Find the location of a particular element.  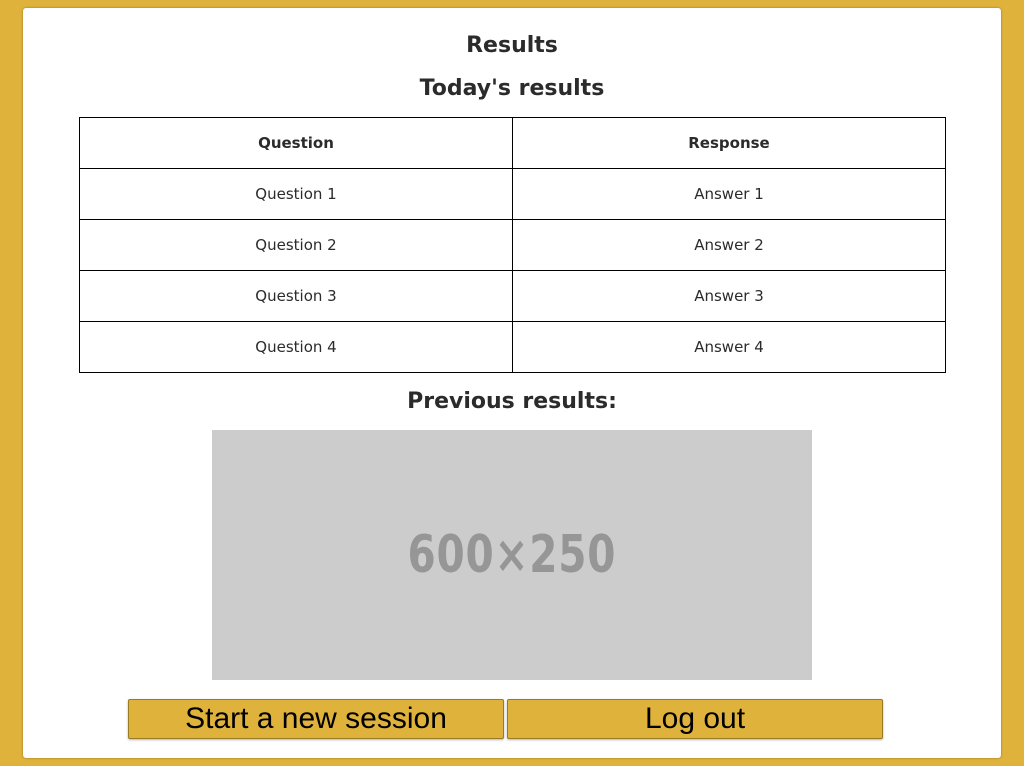

table-row: Question 3 Answer 3 is located at coordinates (512, 296).